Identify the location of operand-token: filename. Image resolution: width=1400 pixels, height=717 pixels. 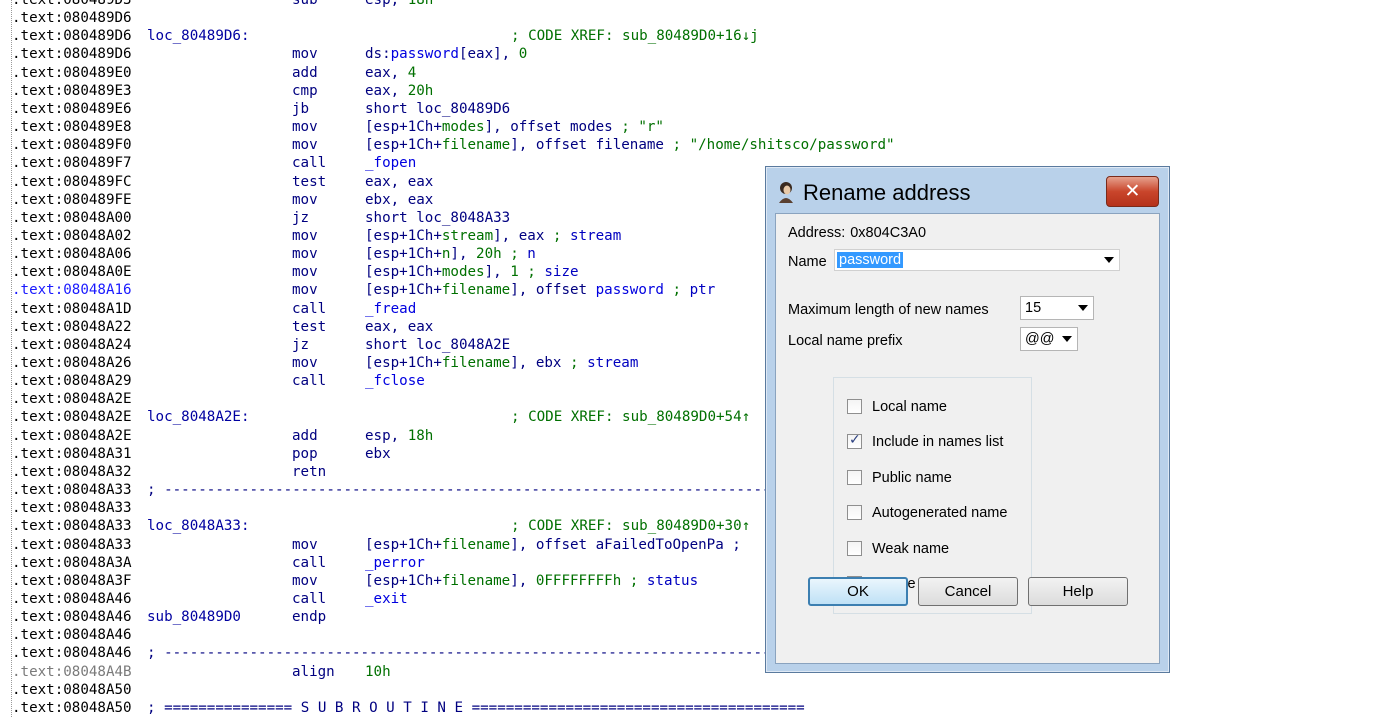
(476, 145).